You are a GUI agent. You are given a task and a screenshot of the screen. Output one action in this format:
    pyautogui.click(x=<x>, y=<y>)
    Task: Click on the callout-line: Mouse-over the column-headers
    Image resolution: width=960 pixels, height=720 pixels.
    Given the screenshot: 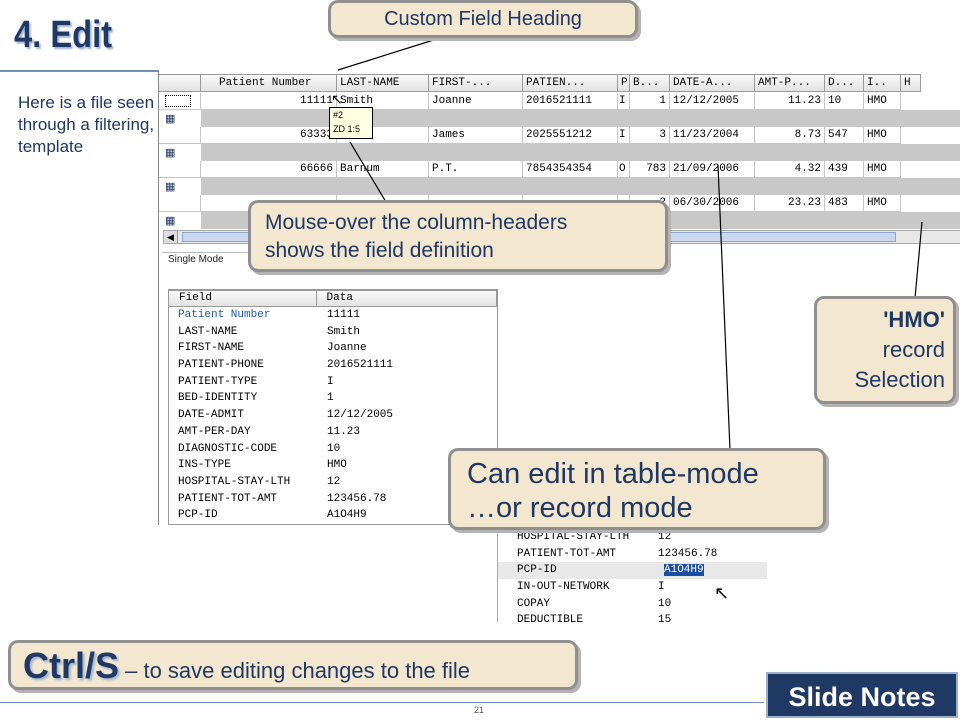 What is the action you would take?
    pyautogui.click(x=416, y=222)
    